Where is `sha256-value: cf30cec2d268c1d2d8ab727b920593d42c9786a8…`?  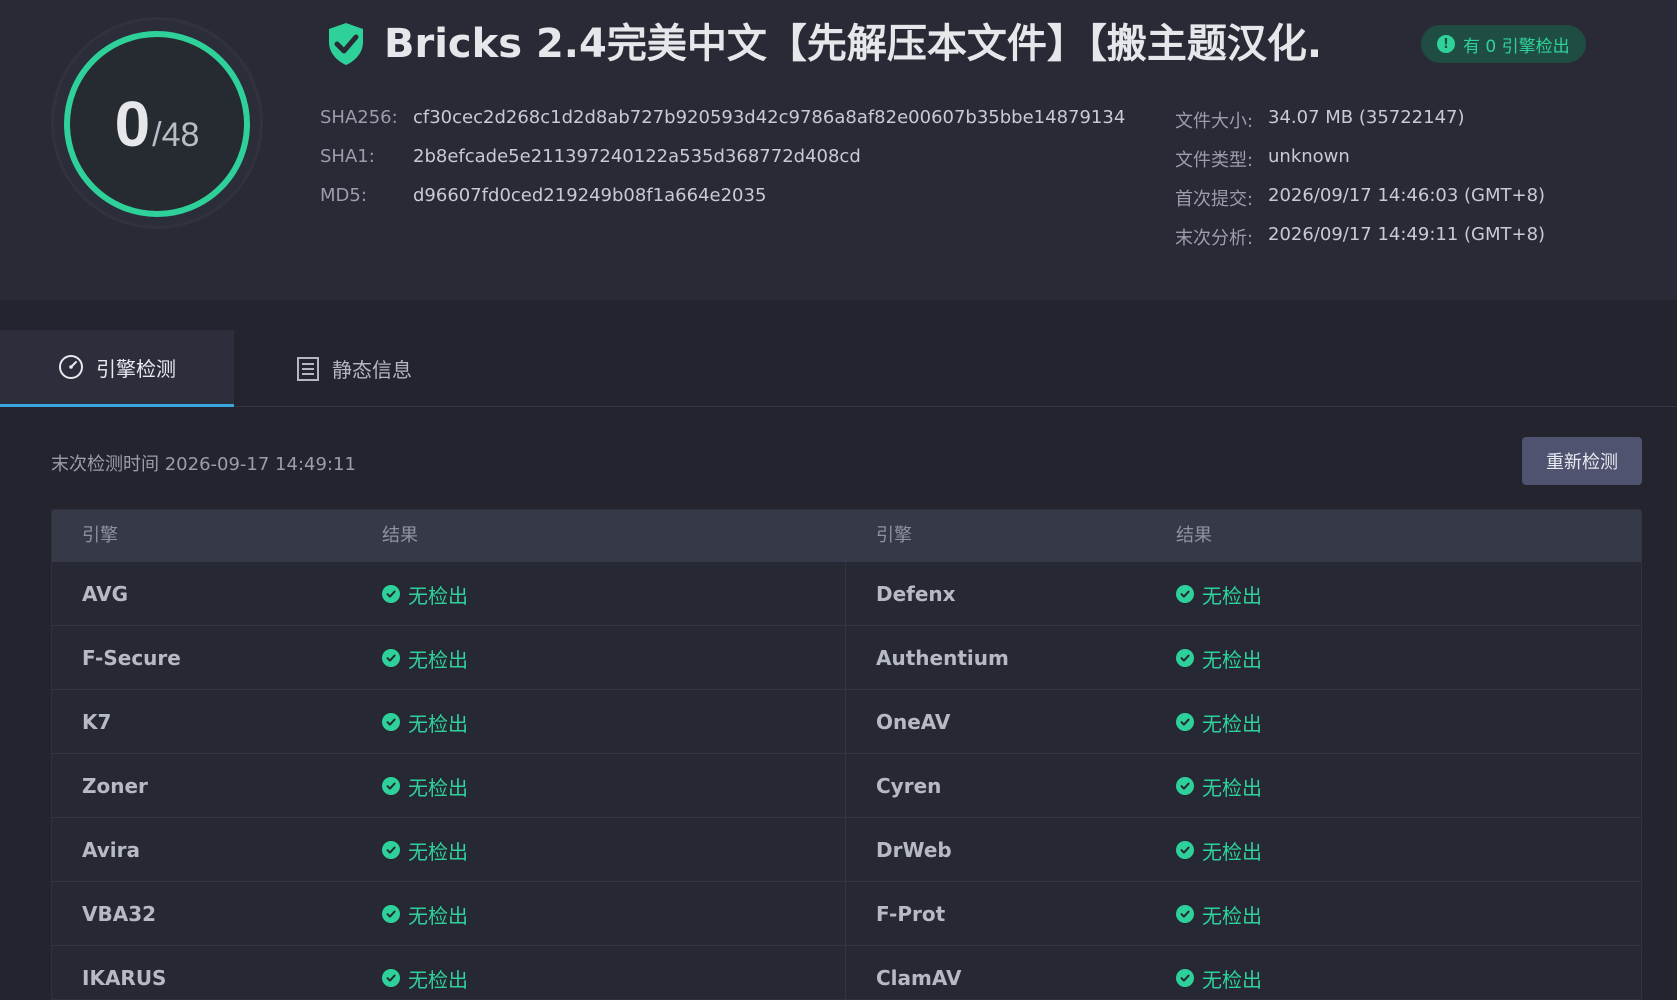 sha256-value: cf30cec2d268c1d2d8ab727b920593d42c9786a8… is located at coordinates (769, 117).